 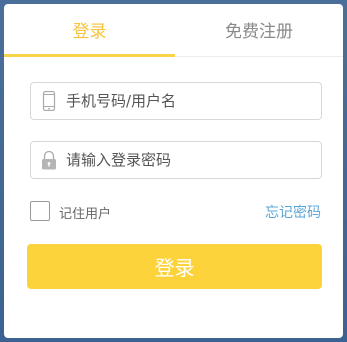 What do you see at coordinates (293, 212) in the screenshot?
I see `forgot-password-link: 忘记密码` at bounding box center [293, 212].